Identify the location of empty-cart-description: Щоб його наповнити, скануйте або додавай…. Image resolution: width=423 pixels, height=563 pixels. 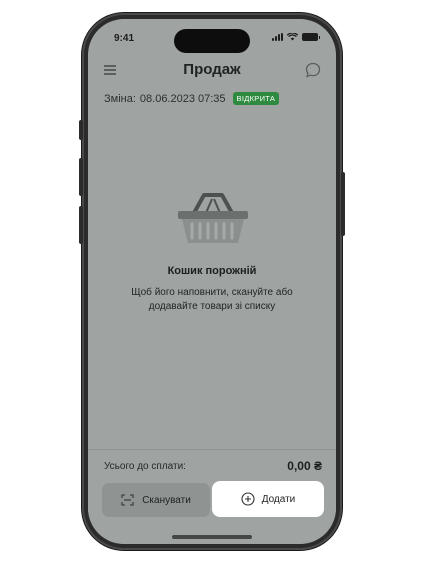
(212, 299).